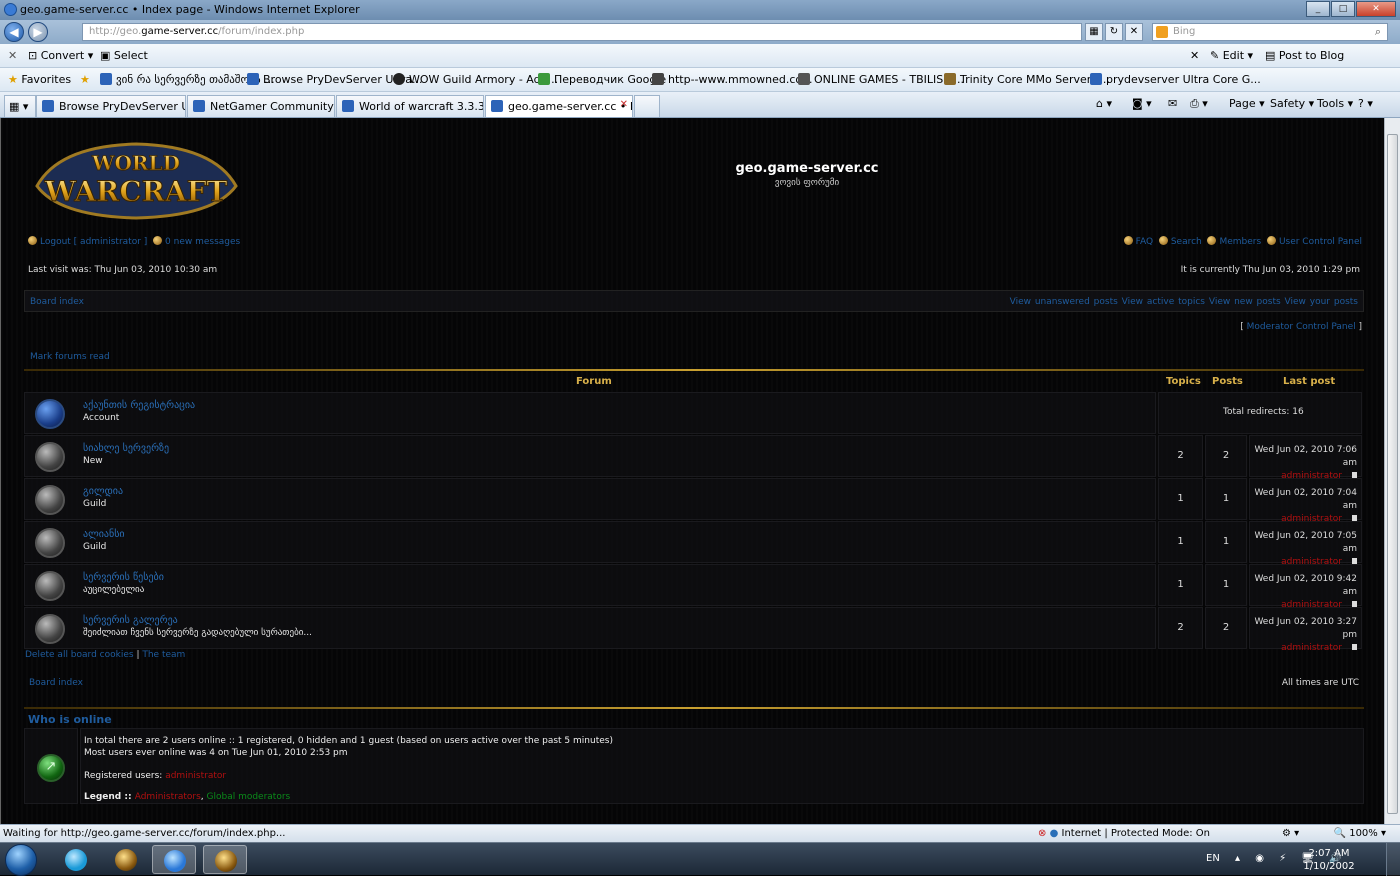  What do you see at coordinates (1184, 31) in the screenshot?
I see `search-placeholder: Bing` at bounding box center [1184, 31].